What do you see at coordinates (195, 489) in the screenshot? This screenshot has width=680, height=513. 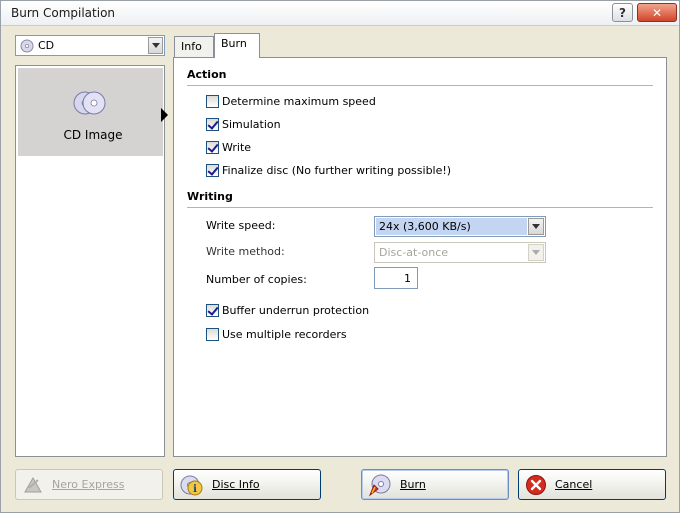 I see `svg-text: i` at bounding box center [195, 489].